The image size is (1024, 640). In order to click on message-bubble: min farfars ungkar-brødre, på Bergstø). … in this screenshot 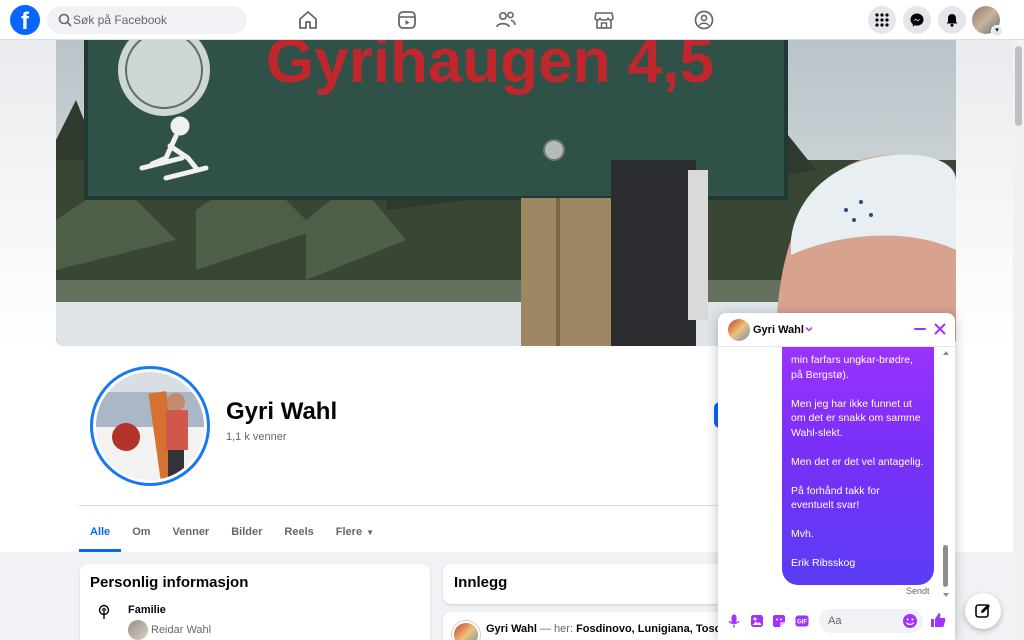, I will do `click(858, 466)`.